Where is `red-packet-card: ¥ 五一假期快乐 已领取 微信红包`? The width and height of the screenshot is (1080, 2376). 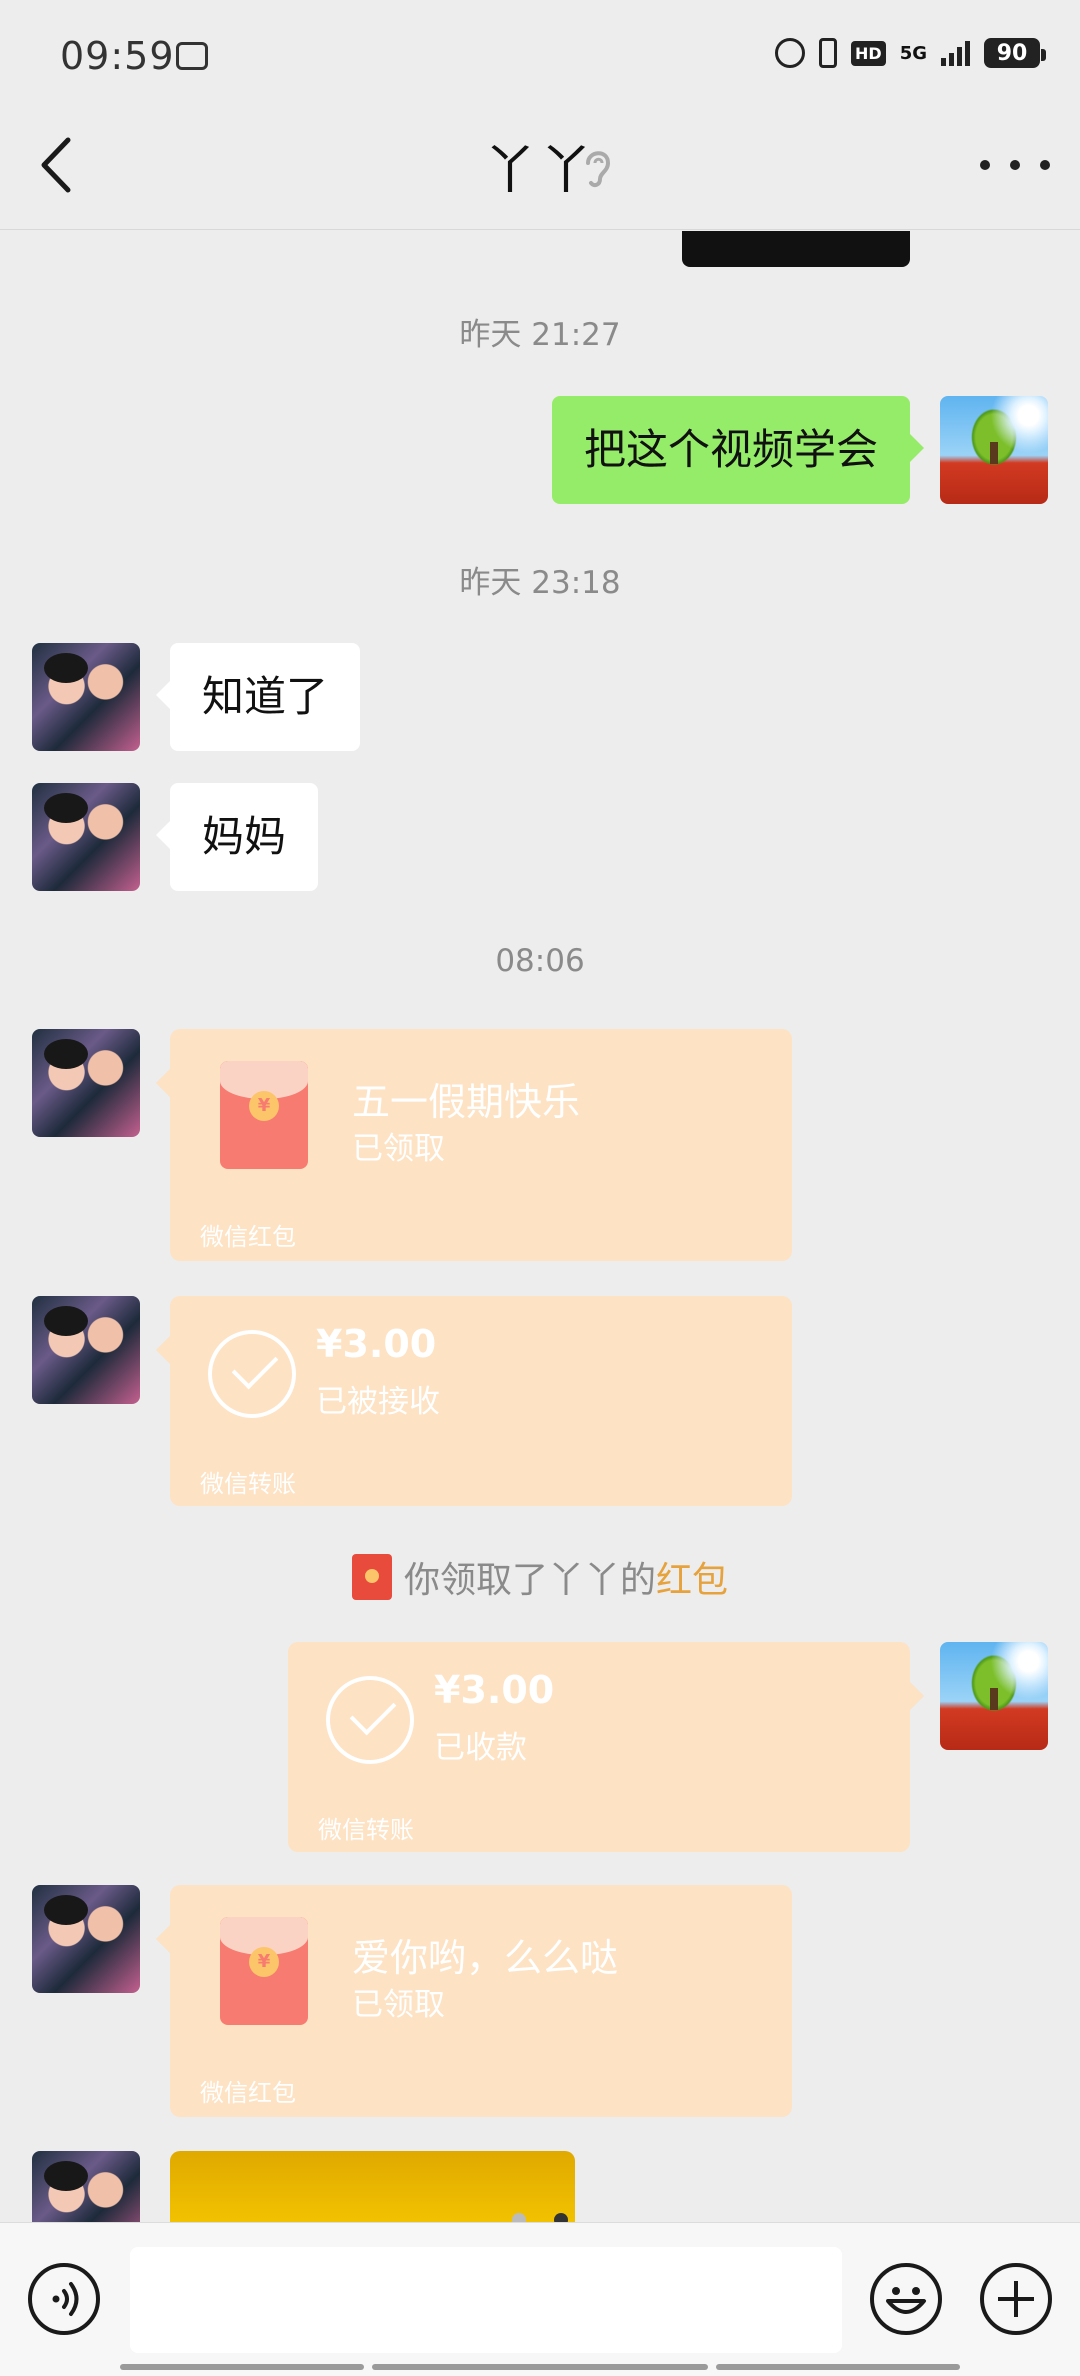
red-packet-card: ¥ 五一假期快乐 已领取 微信红包 is located at coordinates (474, 1145).